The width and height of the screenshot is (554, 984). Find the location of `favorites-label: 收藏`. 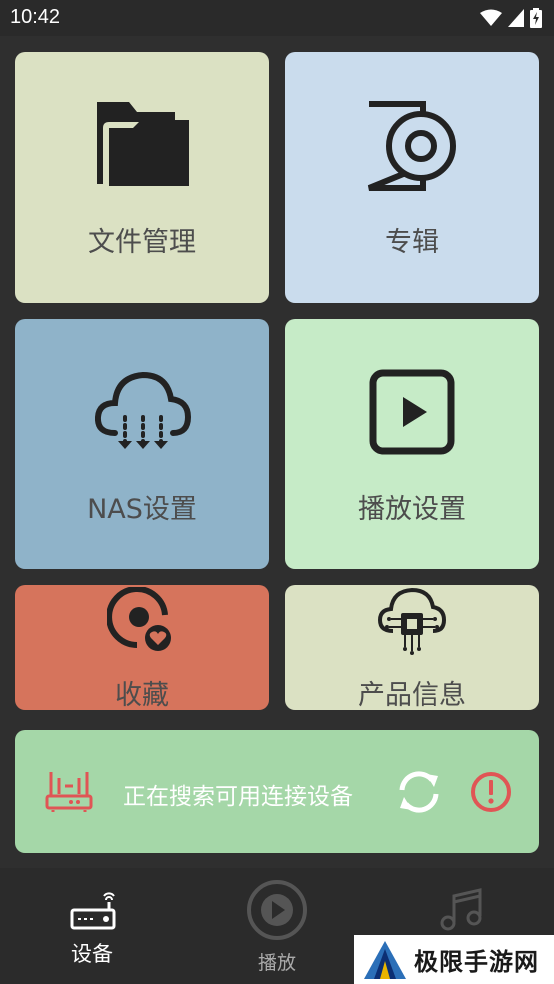

favorites-label: 收藏 is located at coordinates (142, 695).